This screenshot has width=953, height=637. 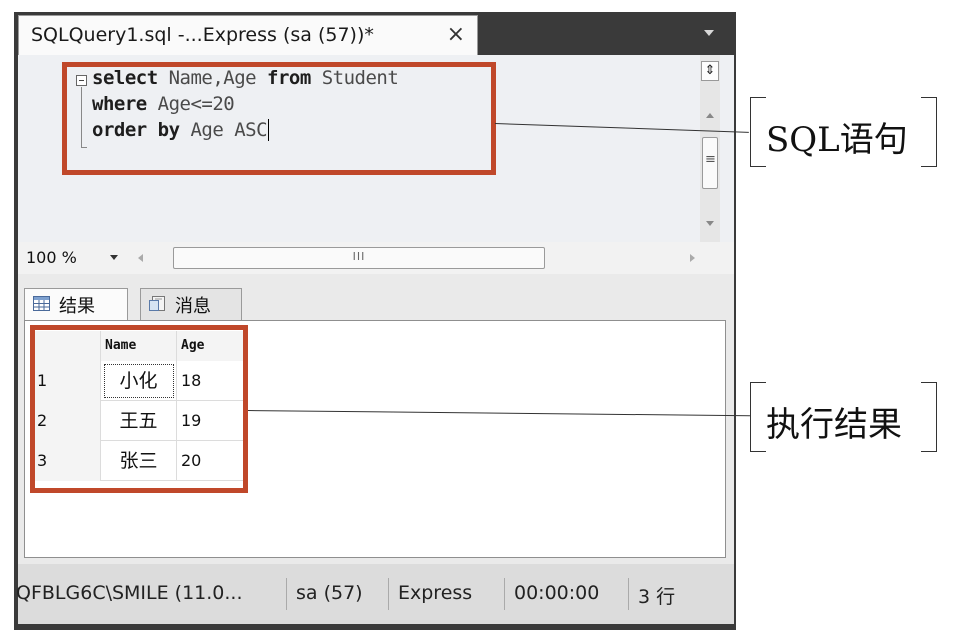 I want to click on column-header-name: Name, so click(x=139, y=346).